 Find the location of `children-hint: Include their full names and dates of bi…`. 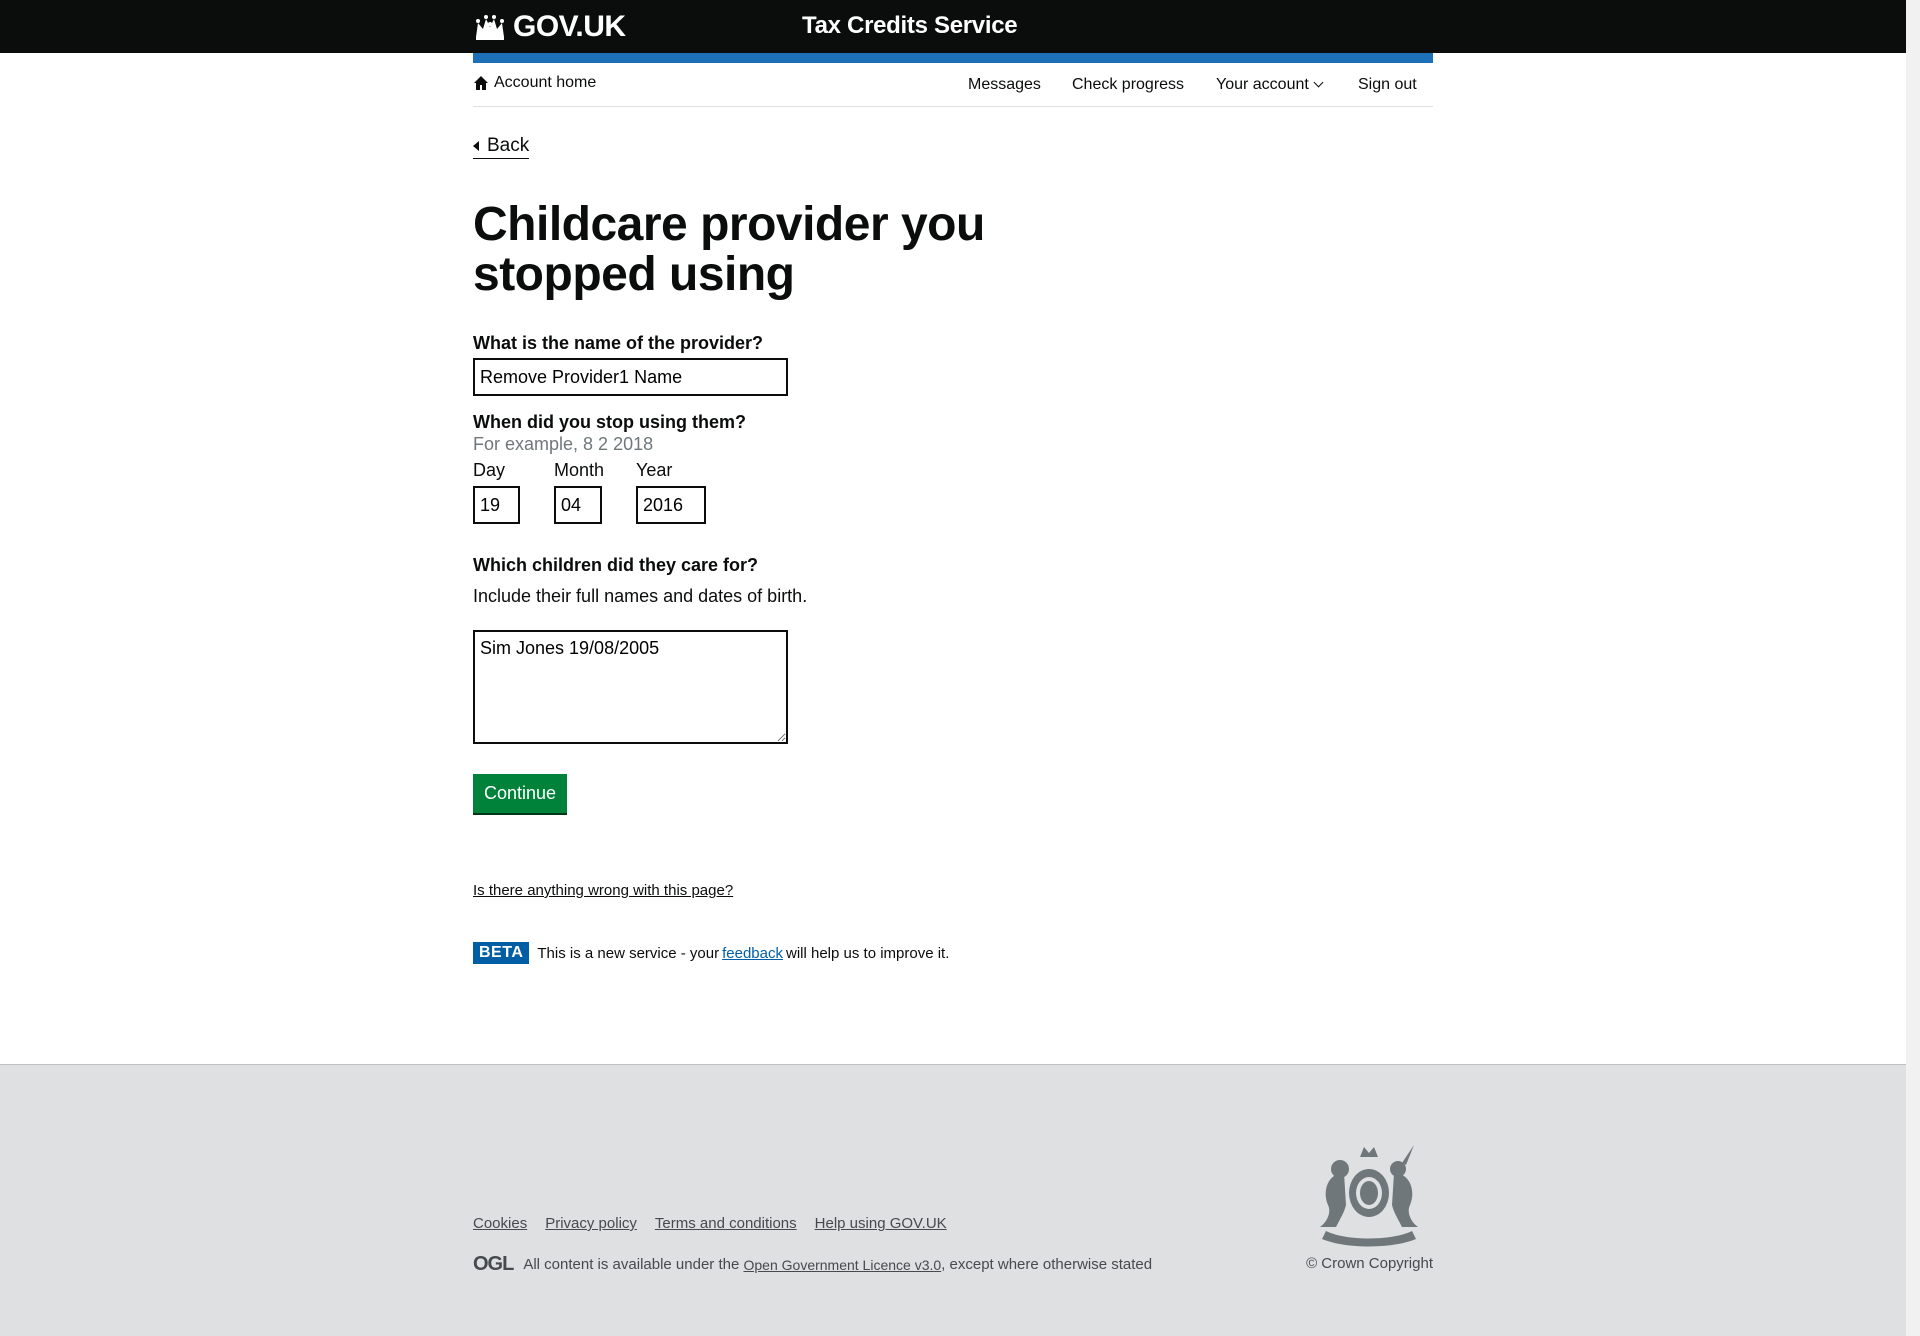

children-hint: Include their full names and dates of bi… is located at coordinates (640, 596).